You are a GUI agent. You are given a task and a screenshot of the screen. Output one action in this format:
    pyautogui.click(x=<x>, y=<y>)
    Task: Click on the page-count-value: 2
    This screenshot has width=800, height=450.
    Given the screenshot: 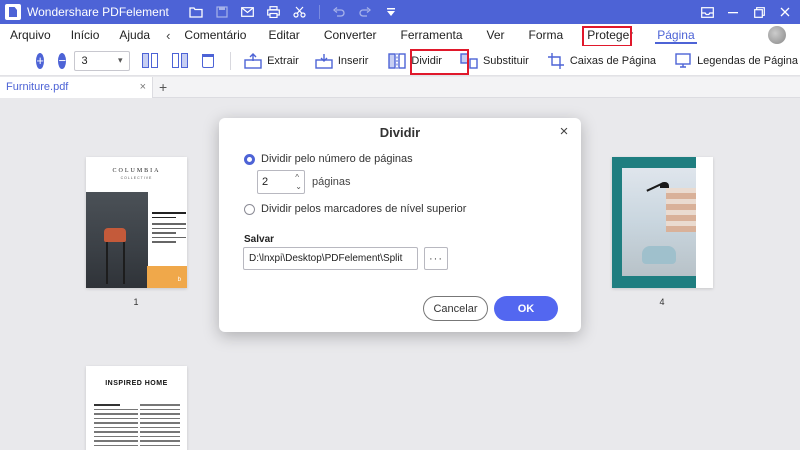 What is the action you would take?
    pyautogui.click(x=265, y=182)
    